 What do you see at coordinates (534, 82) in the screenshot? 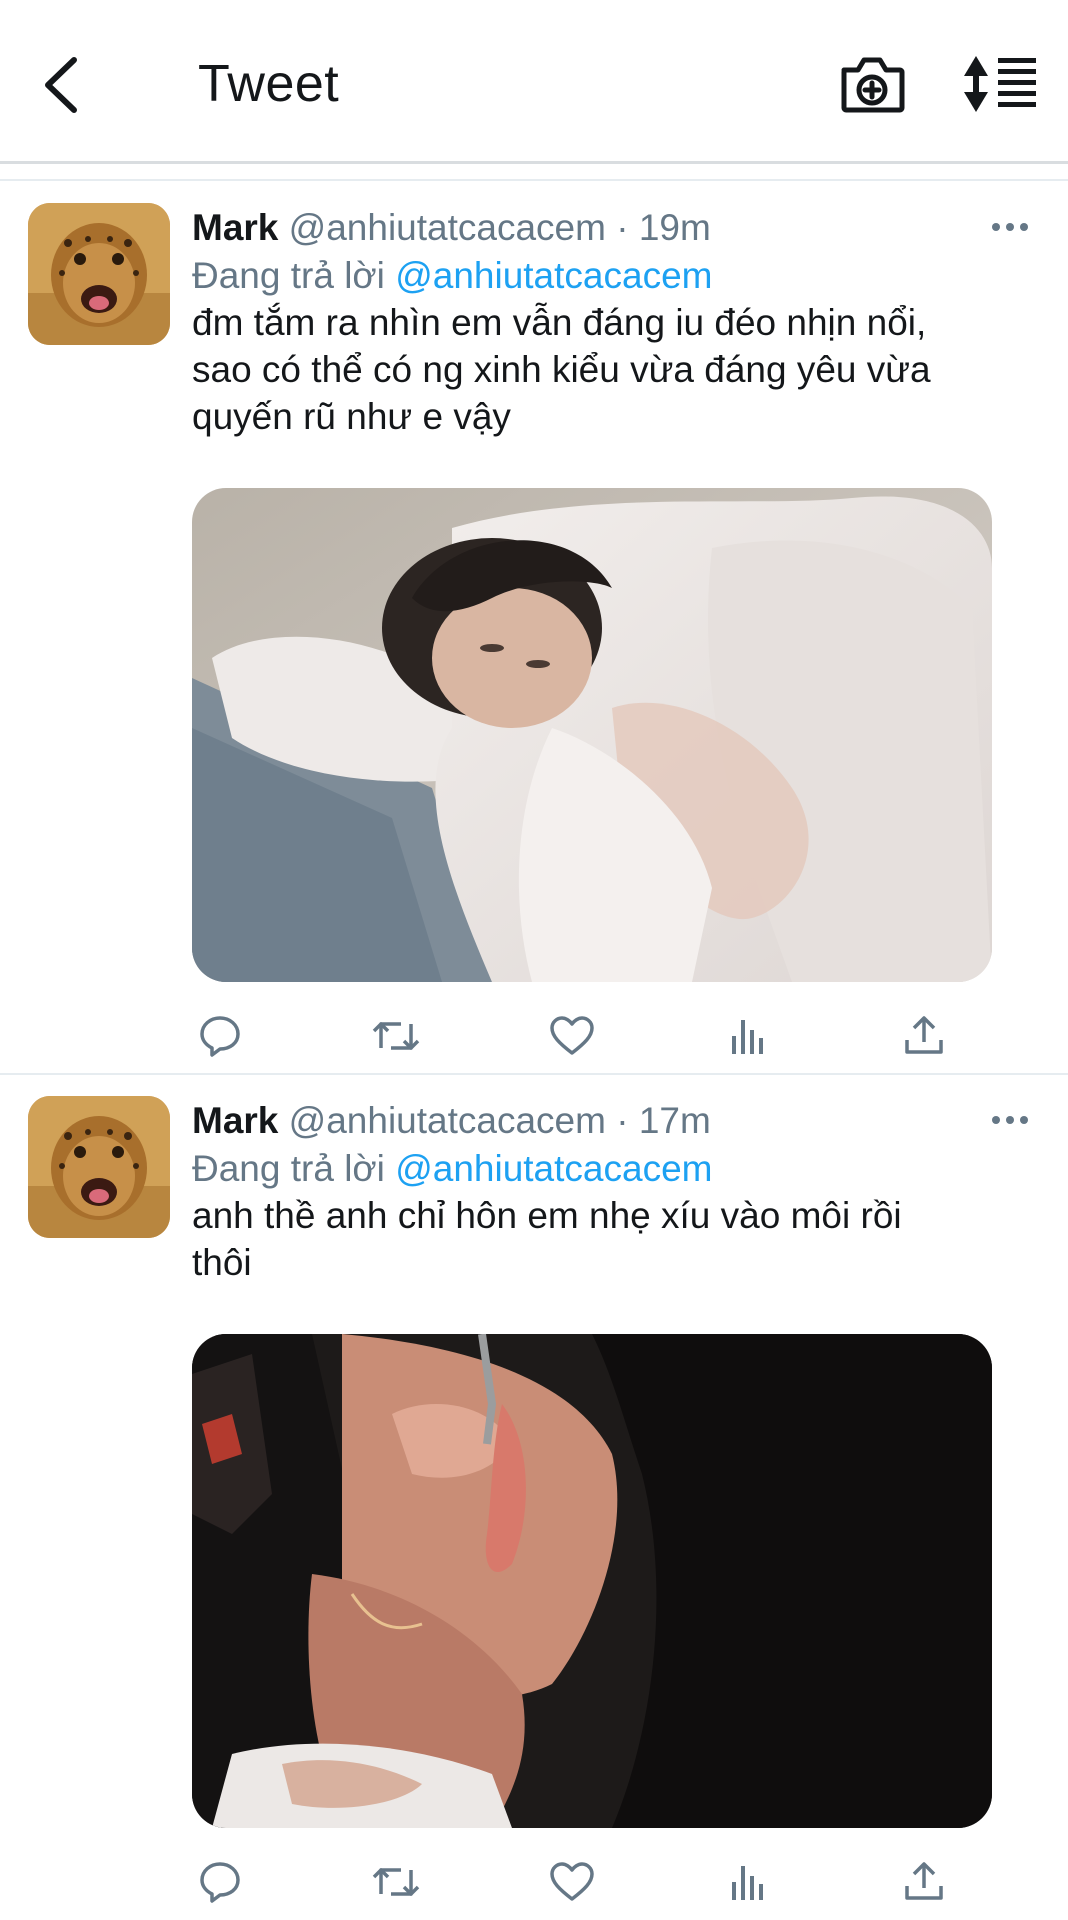
I see `top-app-bar: Tweet` at bounding box center [534, 82].